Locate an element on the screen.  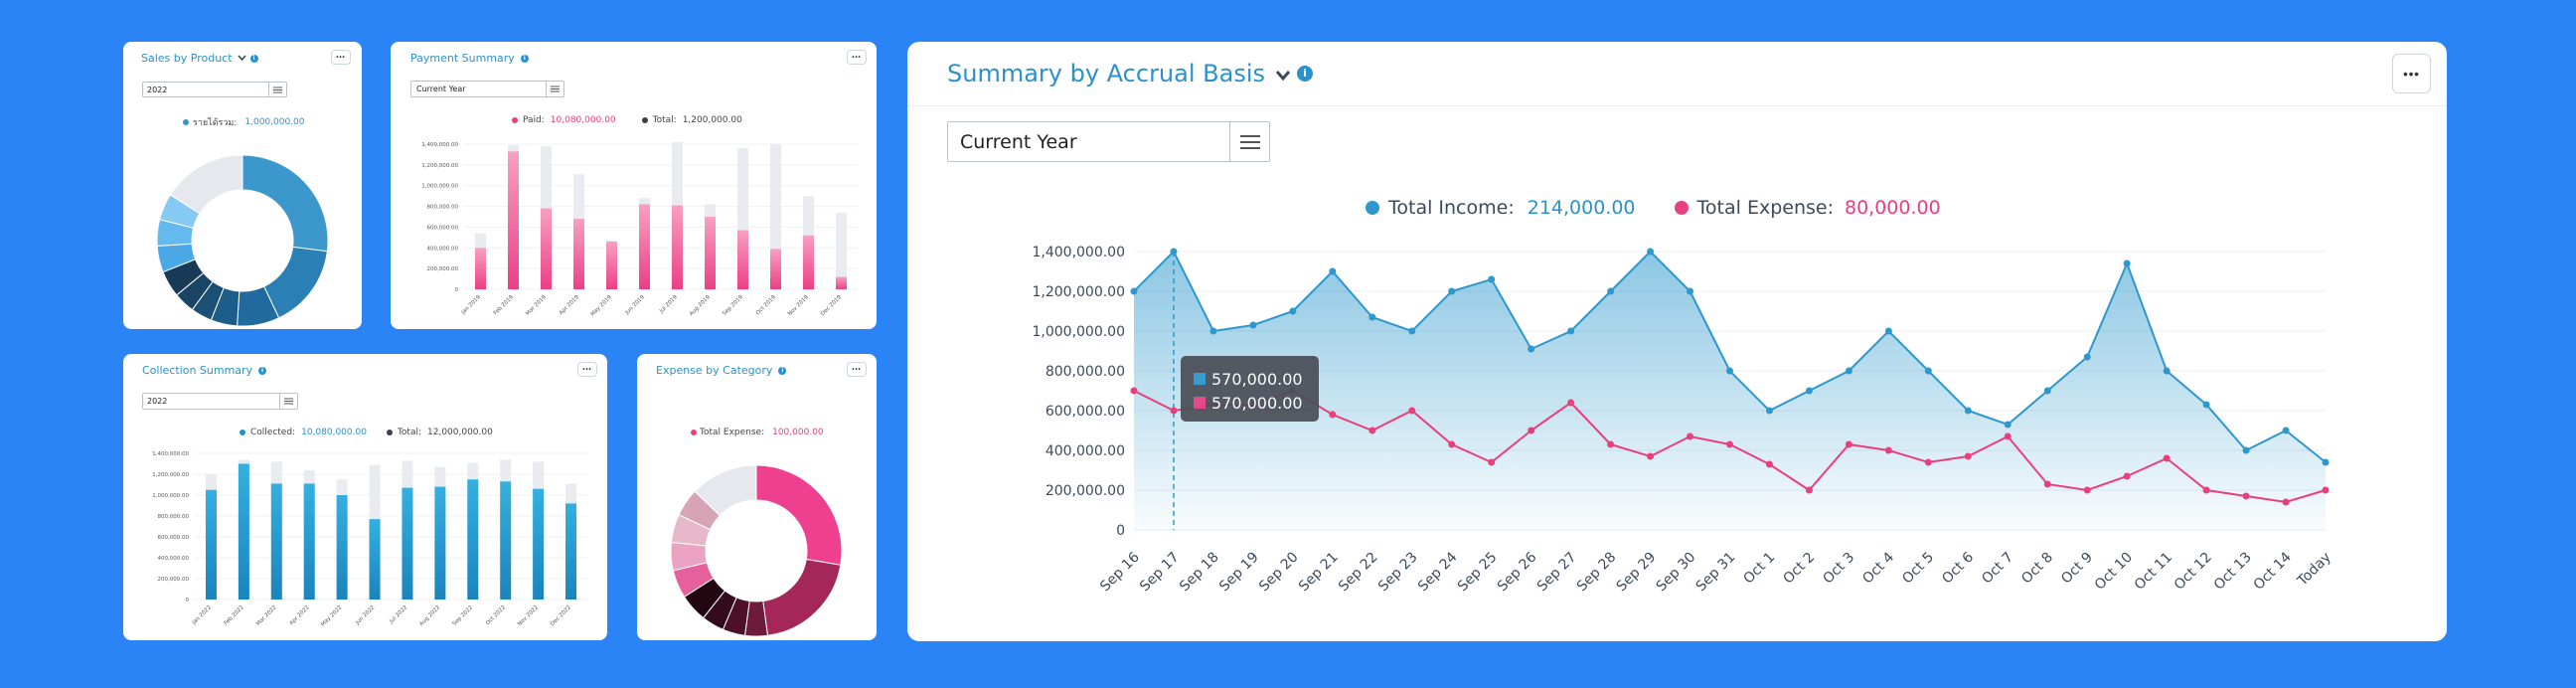
x-tick-label: Oct 4 is located at coordinates (1878, 568).